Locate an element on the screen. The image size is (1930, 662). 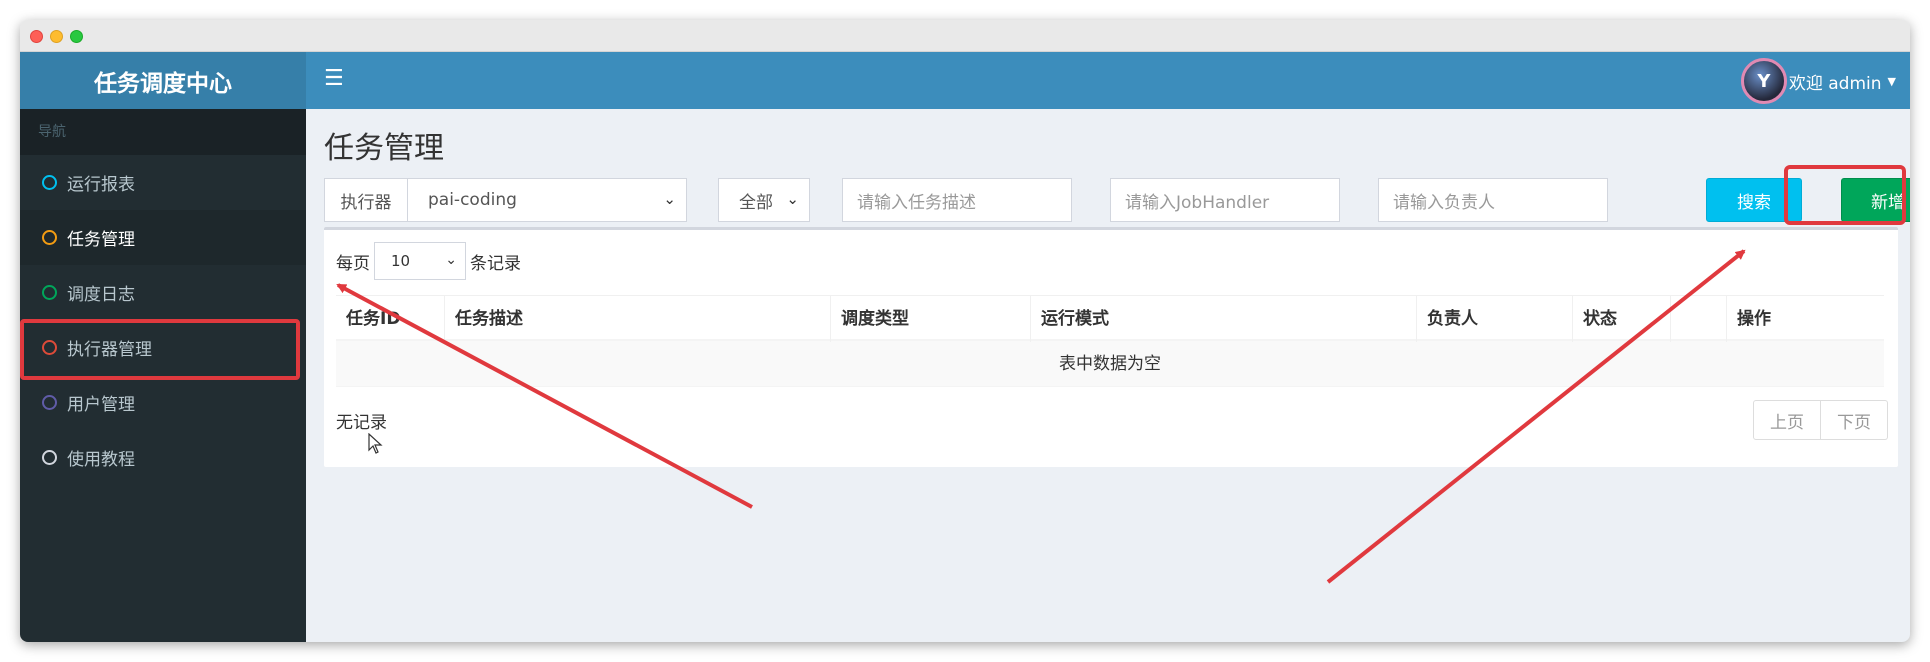
status-select-value: 全部 is located at coordinates (756, 202).